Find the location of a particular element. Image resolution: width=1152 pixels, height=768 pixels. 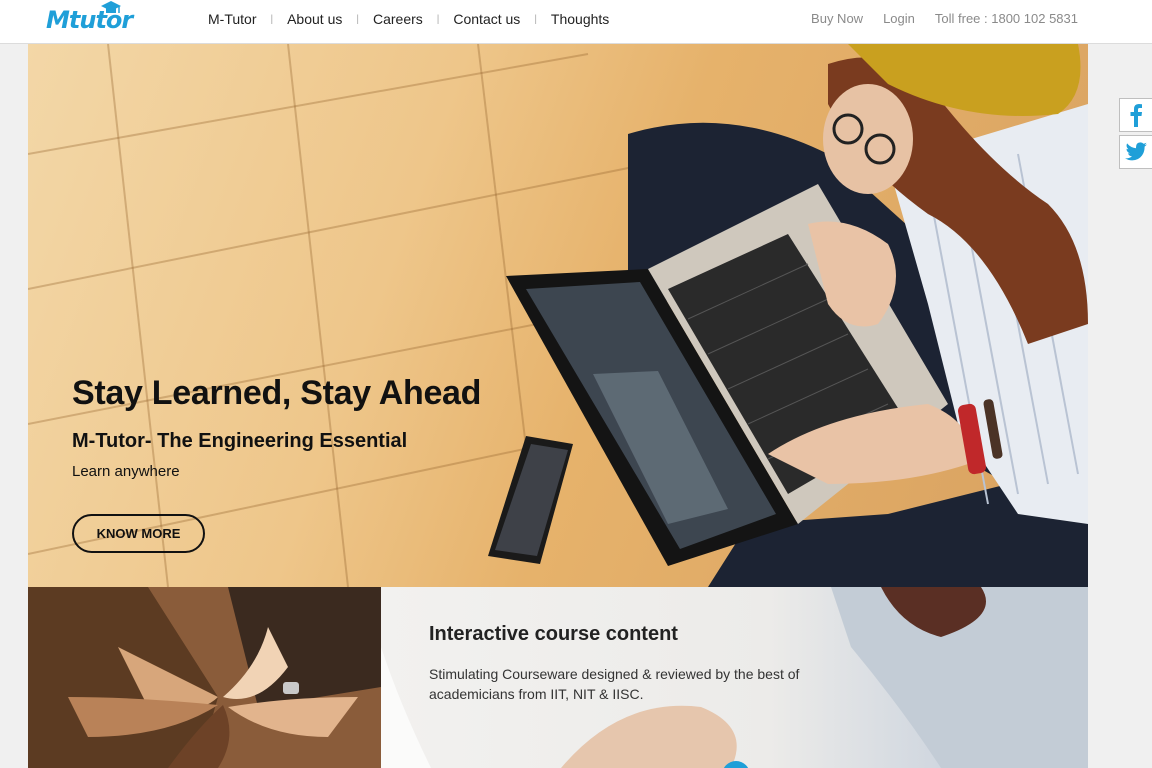

twitter-icon is located at coordinates (1136, 151).